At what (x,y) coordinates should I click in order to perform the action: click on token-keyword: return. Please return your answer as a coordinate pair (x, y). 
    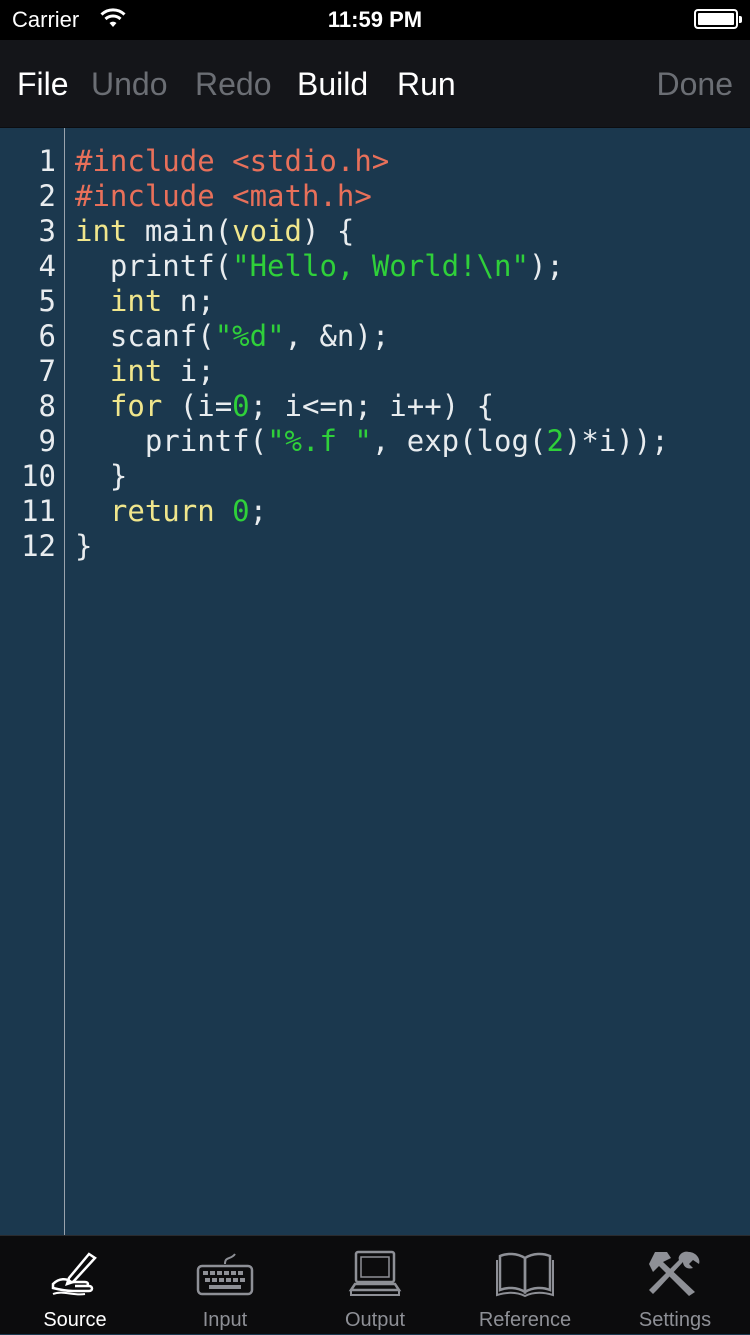
    Looking at the image, I should click on (162, 511).